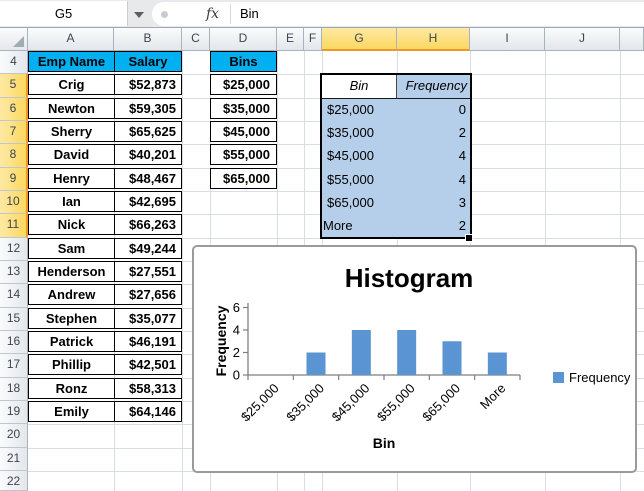  What do you see at coordinates (452, 358) in the screenshot?
I see `bar-$65,000` at bounding box center [452, 358].